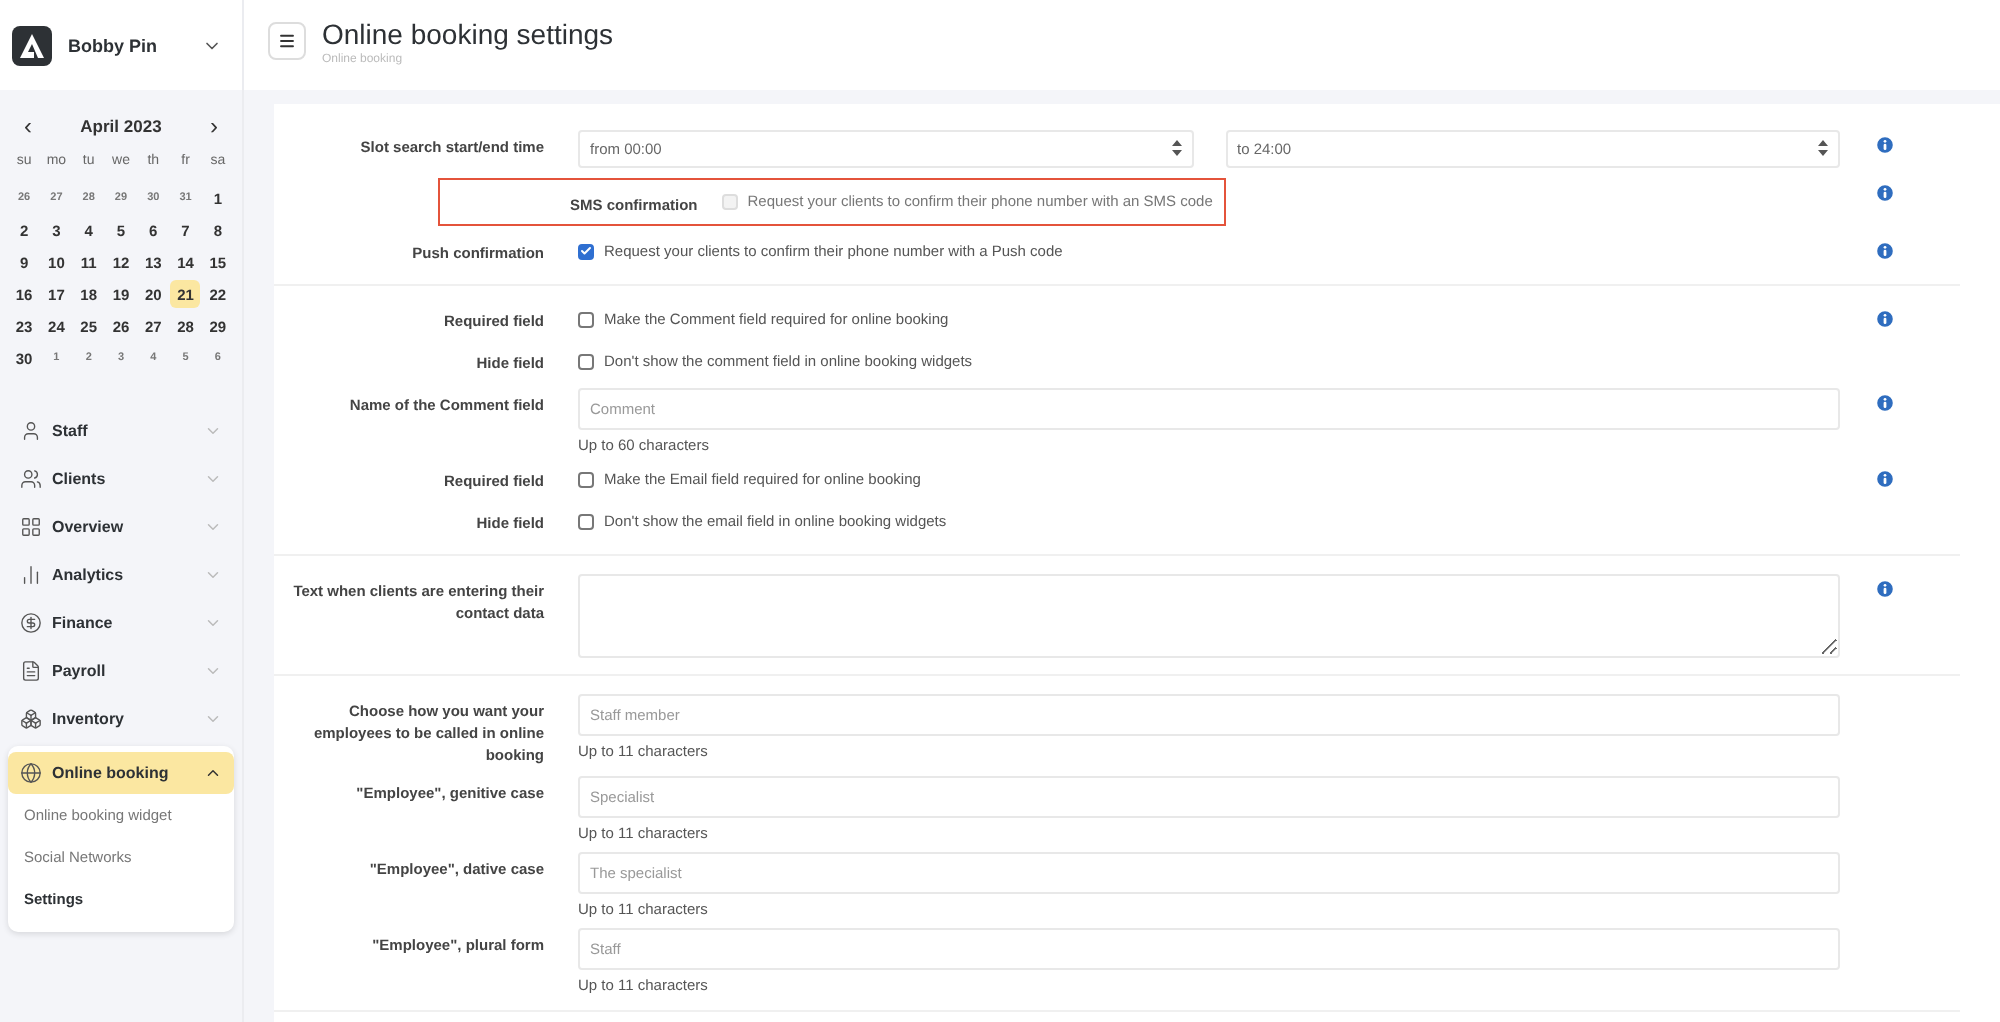  Describe the element at coordinates (121, 527) in the screenshot. I see `nav-item: Overview` at that location.